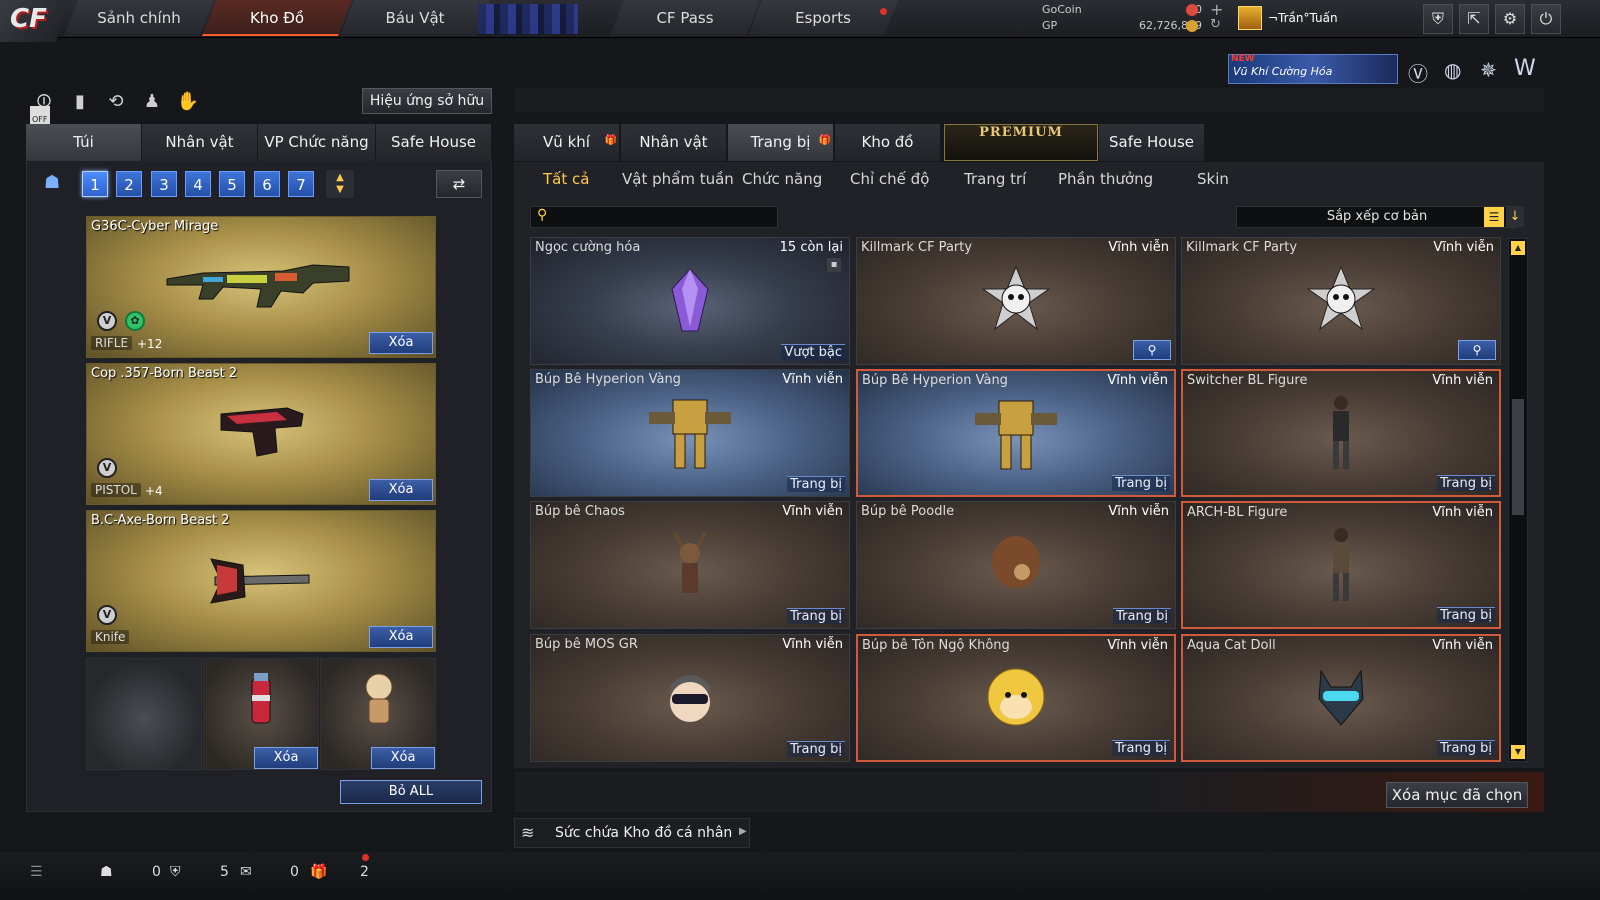 The image size is (1600, 900). Describe the element at coordinates (261, 581) in the screenshot. I see `weapon-slot-knife: B.C-Axe-Born Beast 2 V Knife Xóa` at that location.